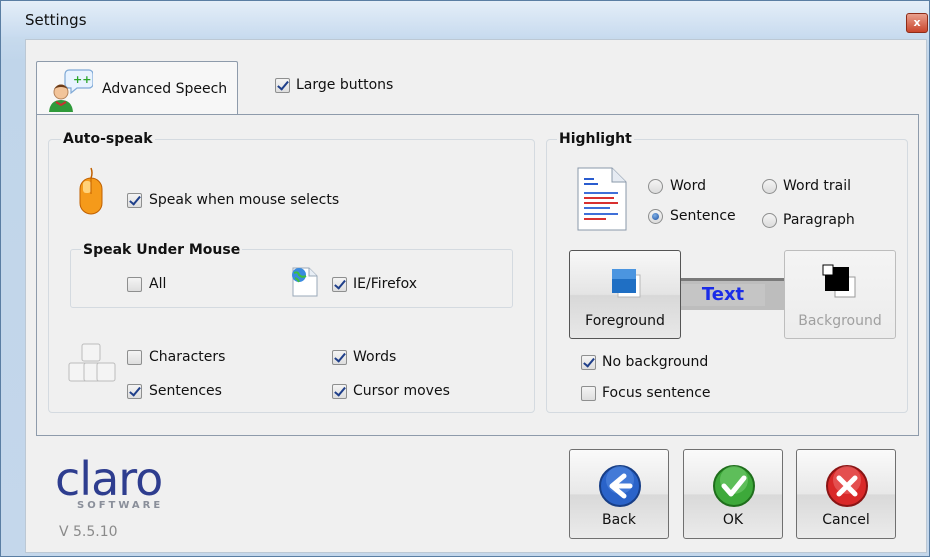  What do you see at coordinates (588, 362) in the screenshot?
I see `no-background-checkbox` at bounding box center [588, 362].